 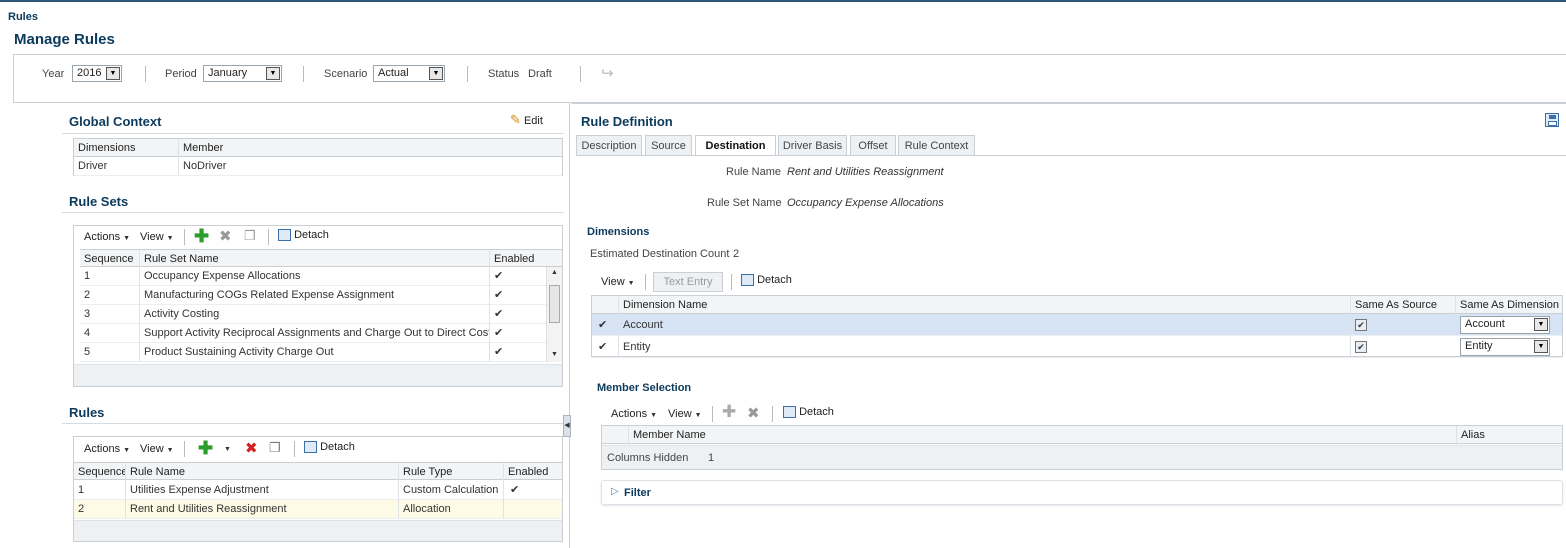 What do you see at coordinates (87, 412) in the screenshot?
I see `rules-title: Rules` at bounding box center [87, 412].